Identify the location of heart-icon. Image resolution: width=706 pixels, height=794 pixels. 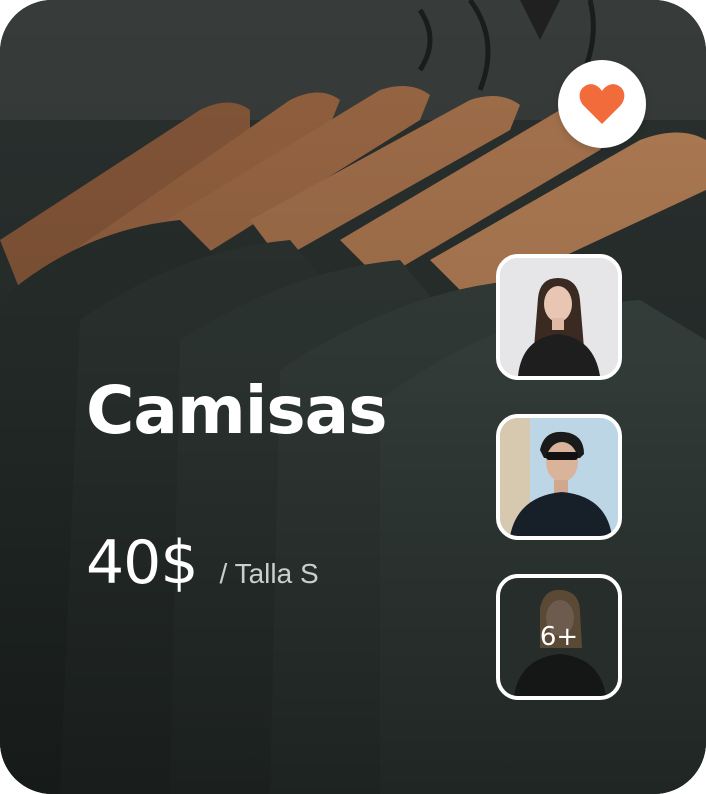
(602, 104).